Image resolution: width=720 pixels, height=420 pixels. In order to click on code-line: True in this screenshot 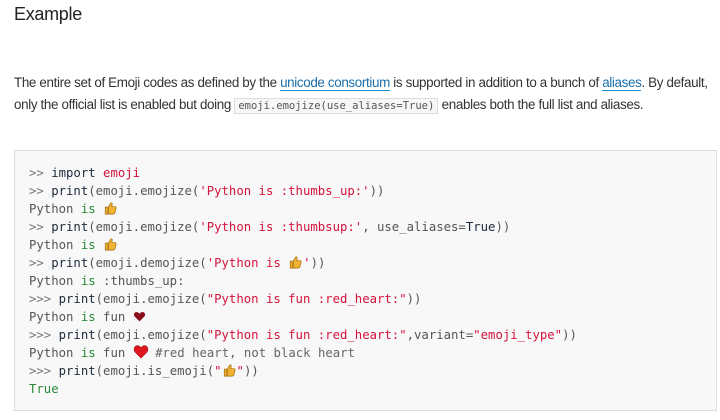, I will do `click(303, 389)`.